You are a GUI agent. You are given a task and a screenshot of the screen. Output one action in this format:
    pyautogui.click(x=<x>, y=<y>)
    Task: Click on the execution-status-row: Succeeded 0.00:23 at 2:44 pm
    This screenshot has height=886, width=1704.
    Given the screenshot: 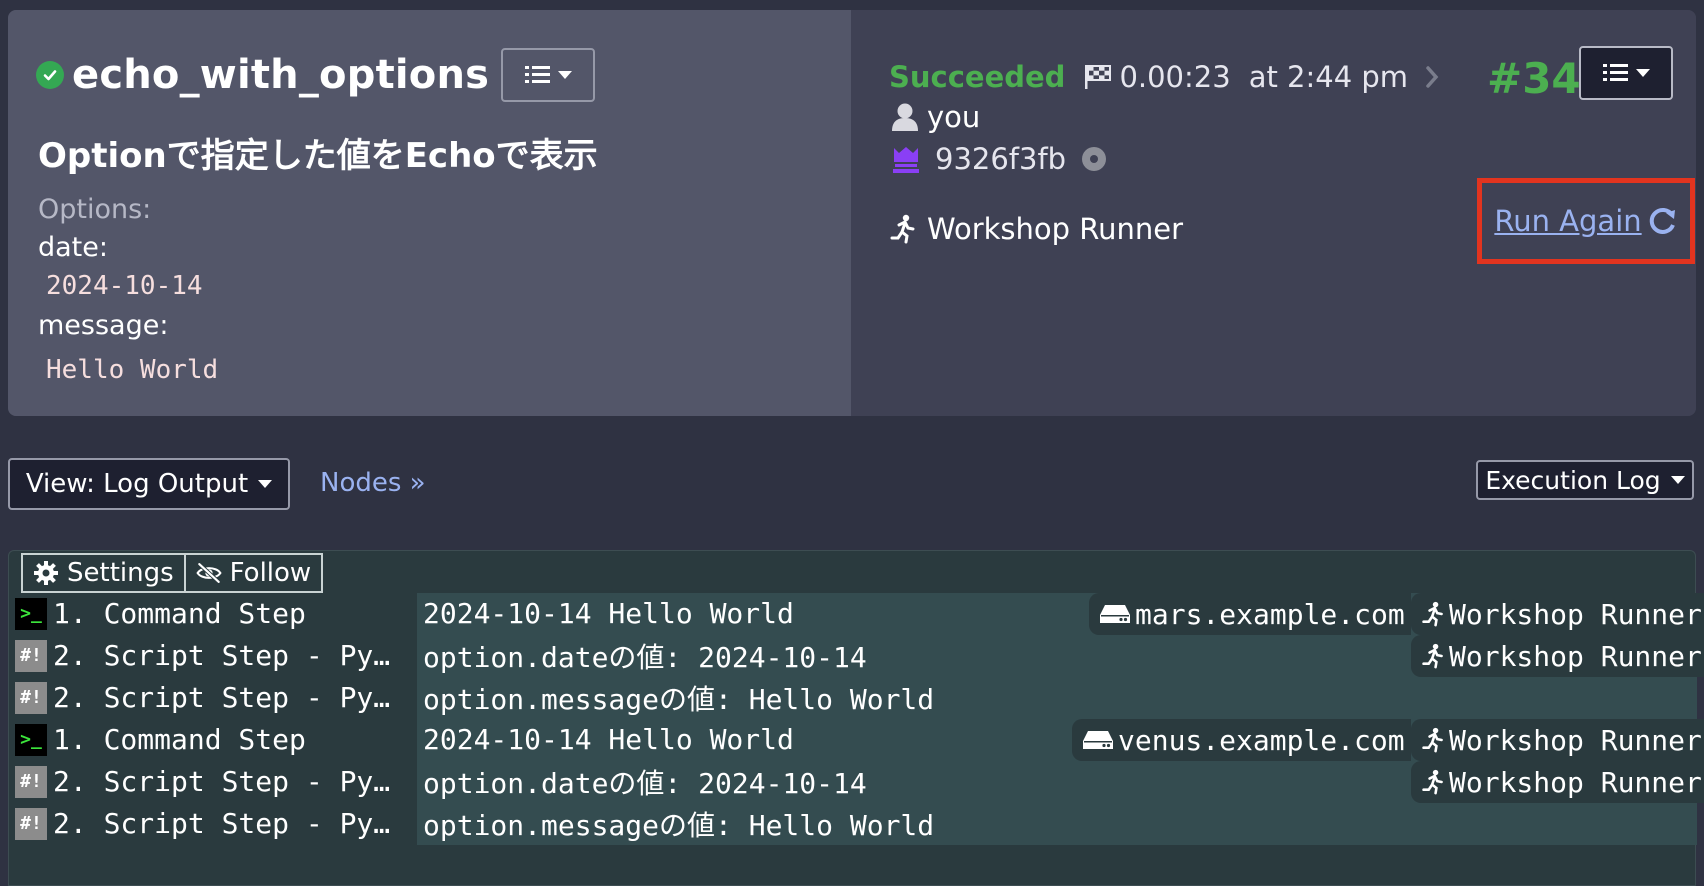 What is the action you would take?
    pyautogui.click(x=1165, y=77)
    